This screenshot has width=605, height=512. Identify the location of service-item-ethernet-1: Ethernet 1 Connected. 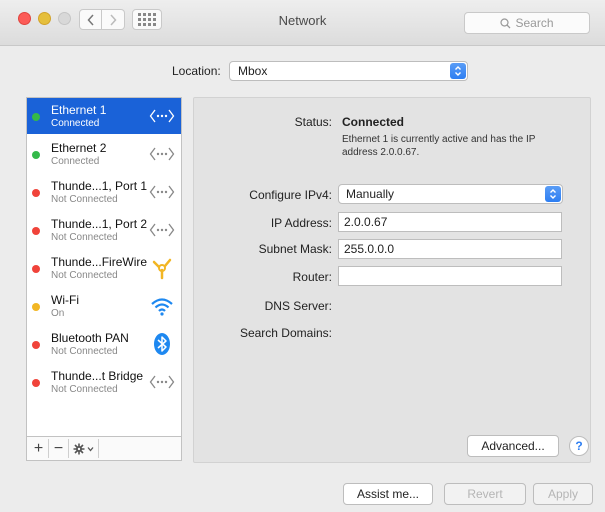
(104, 116).